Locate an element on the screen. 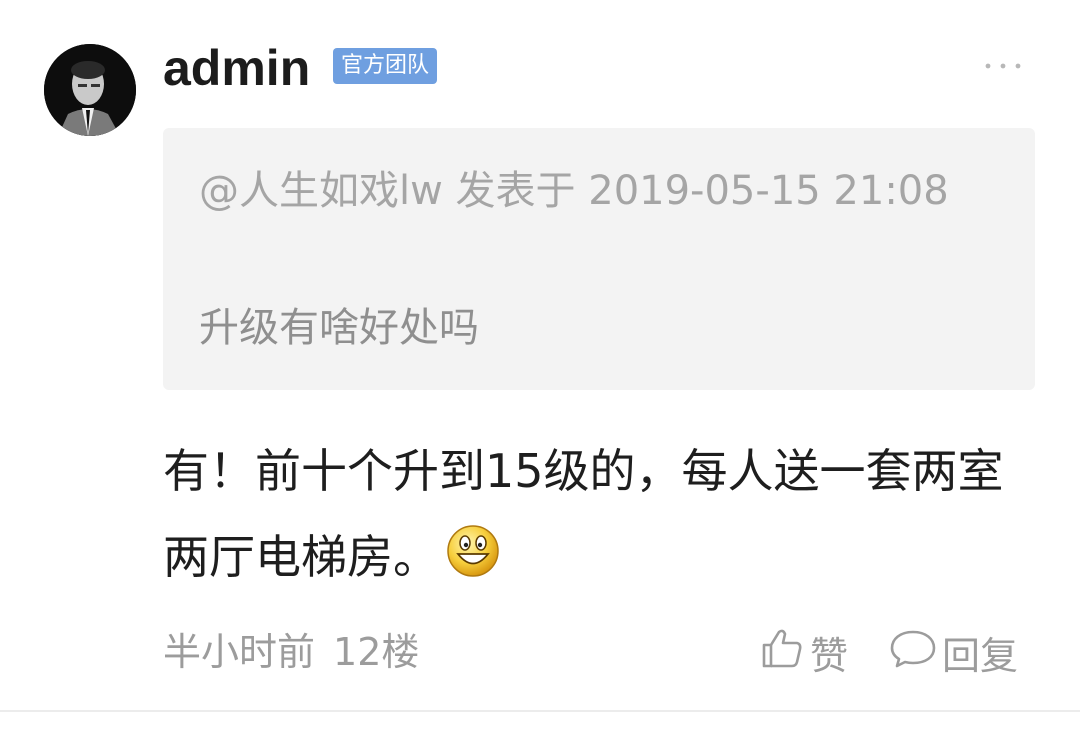  like-button: 赞 is located at coordinates (803, 652).